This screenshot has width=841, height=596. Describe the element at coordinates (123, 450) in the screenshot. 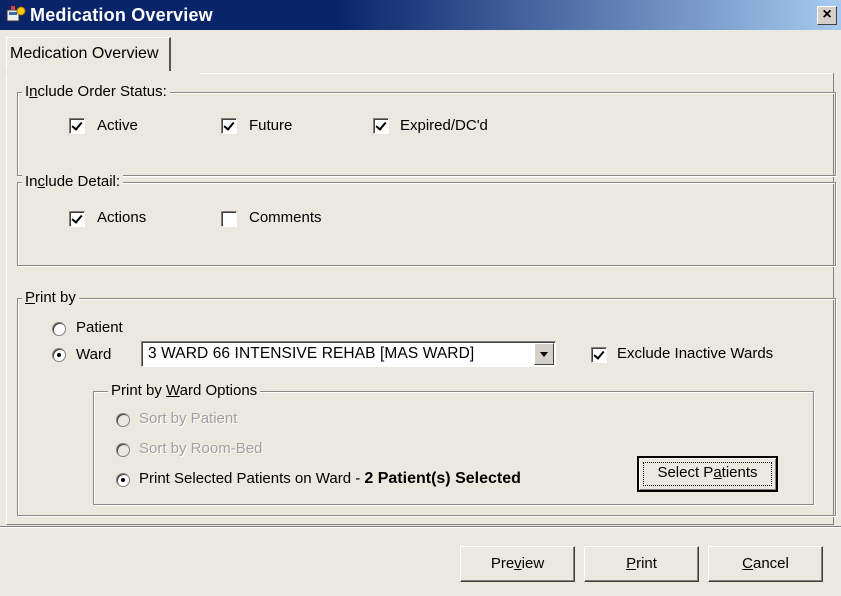

I see `sort-by-room-bed-radio` at that location.